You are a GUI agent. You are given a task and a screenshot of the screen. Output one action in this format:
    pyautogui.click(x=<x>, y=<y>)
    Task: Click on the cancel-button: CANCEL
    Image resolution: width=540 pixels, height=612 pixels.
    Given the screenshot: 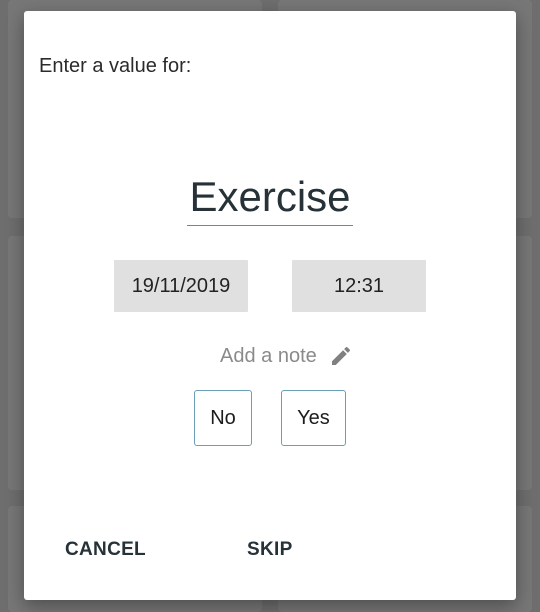 What is the action you would take?
    pyautogui.click(x=105, y=550)
    